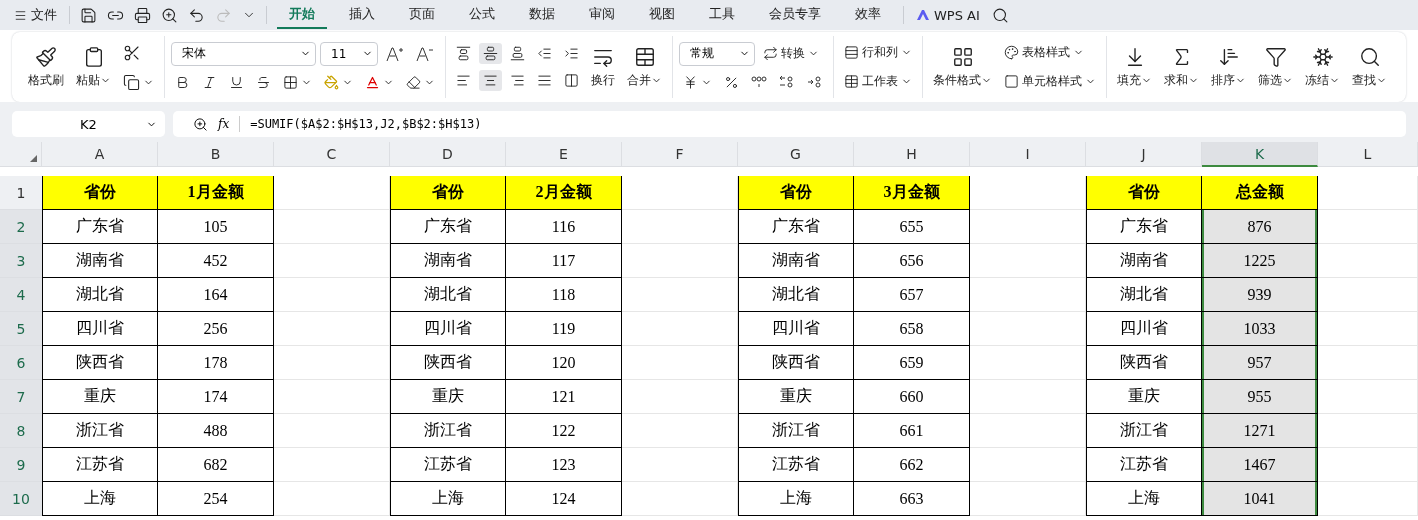  I want to click on grow-font-icon, so click(395, 53).